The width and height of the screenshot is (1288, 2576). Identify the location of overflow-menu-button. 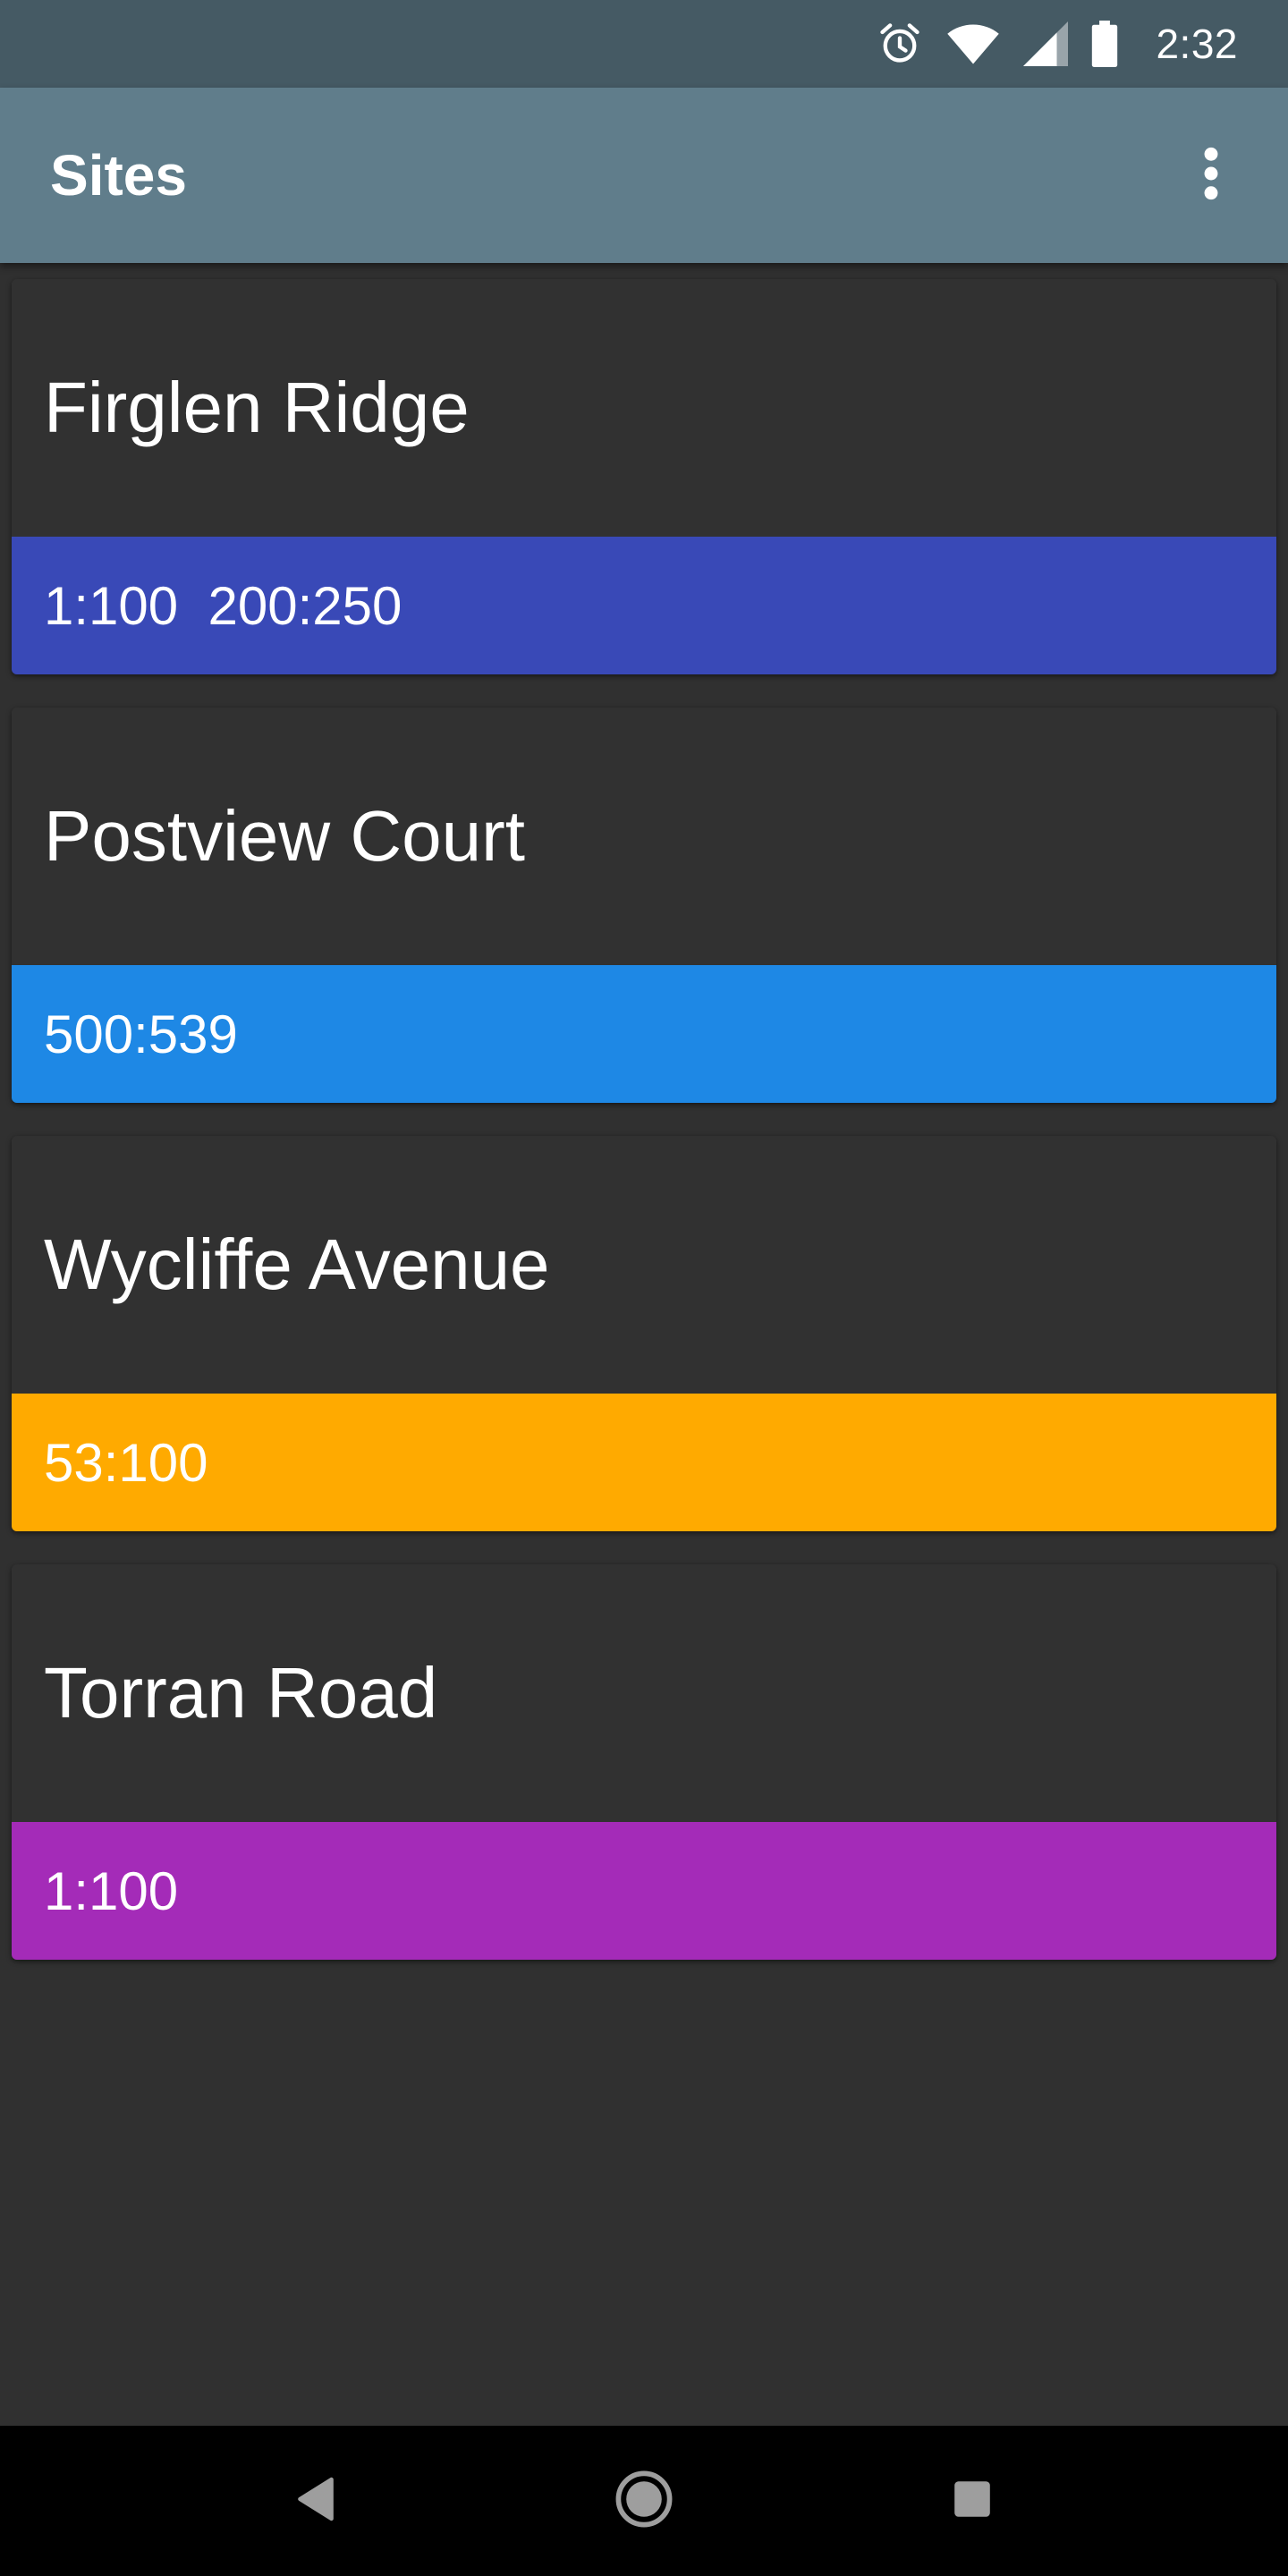
(1211, 175).